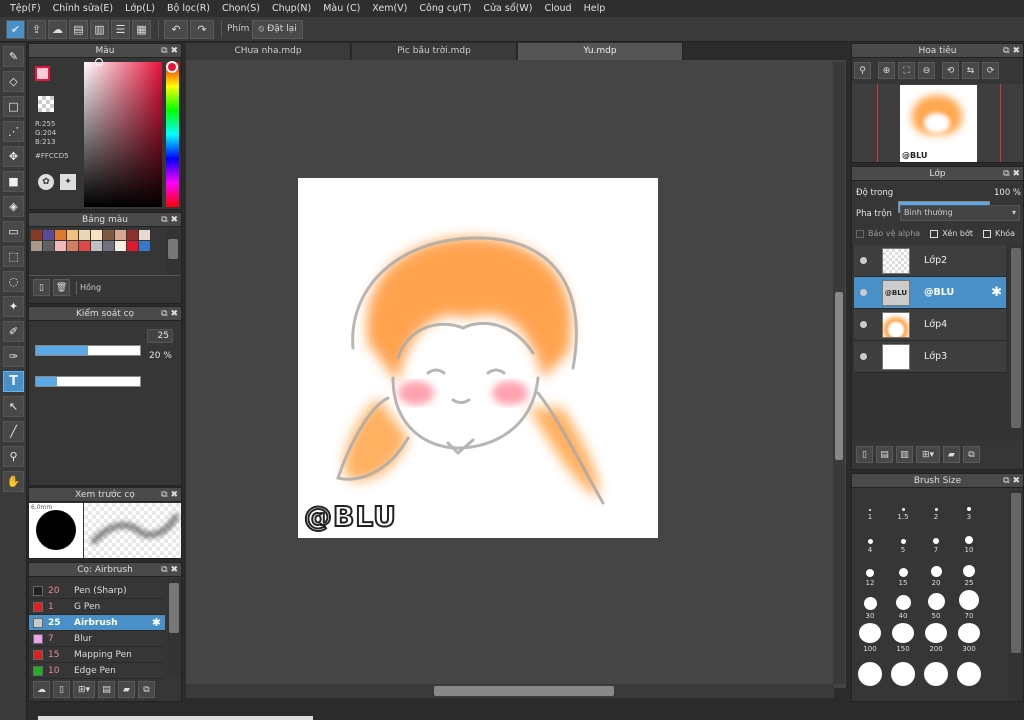 Image resolution: width=1024 pixels, height=720 pixels. Describe the element at coordinates (99, 62) in the screenshot. I see `sv-cursor` at that location.